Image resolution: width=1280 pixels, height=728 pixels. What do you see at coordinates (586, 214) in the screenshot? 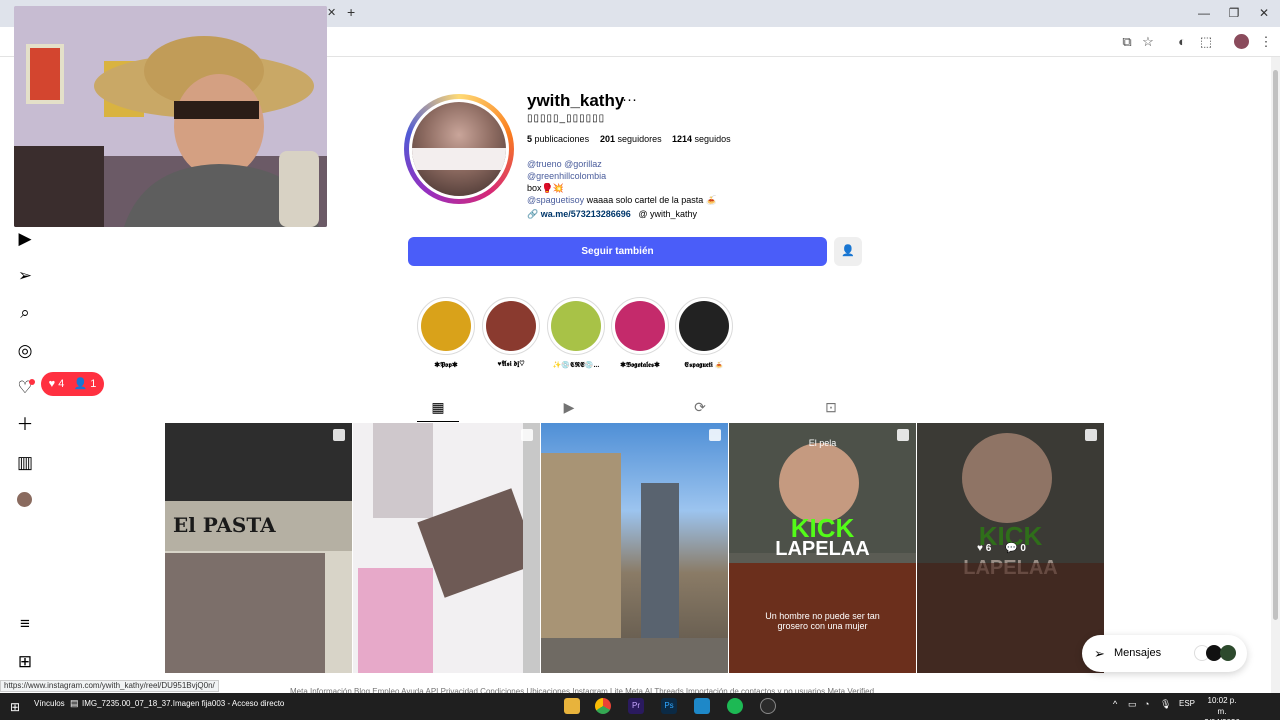
I see `profile-link: wa.me/573213286696` at bounding box center [586, 214].